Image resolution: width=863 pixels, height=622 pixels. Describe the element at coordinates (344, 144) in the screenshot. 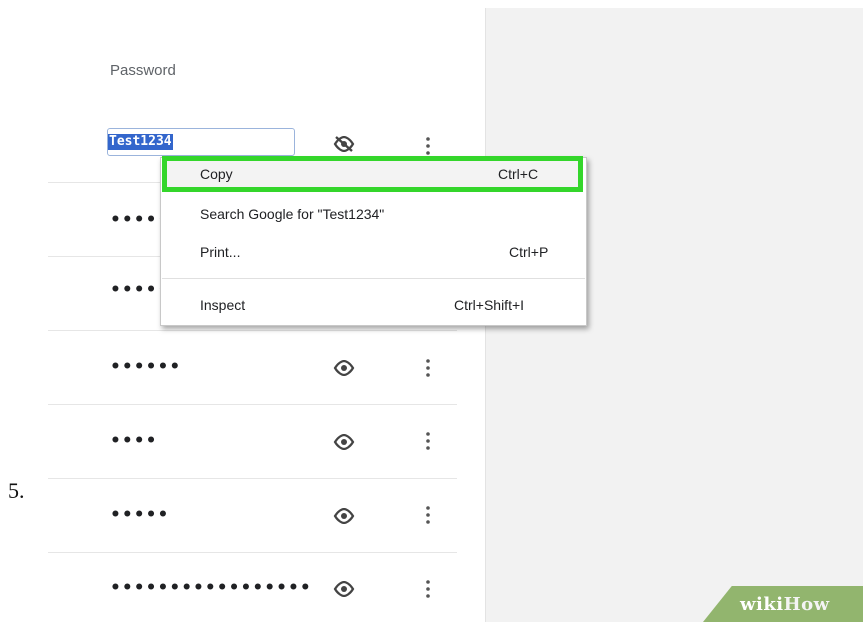

I see `eye-slash-icon` at that location.